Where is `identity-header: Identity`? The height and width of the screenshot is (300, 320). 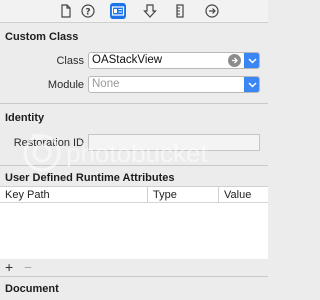 identity-header: Identity is located at coordinates (134, 118).